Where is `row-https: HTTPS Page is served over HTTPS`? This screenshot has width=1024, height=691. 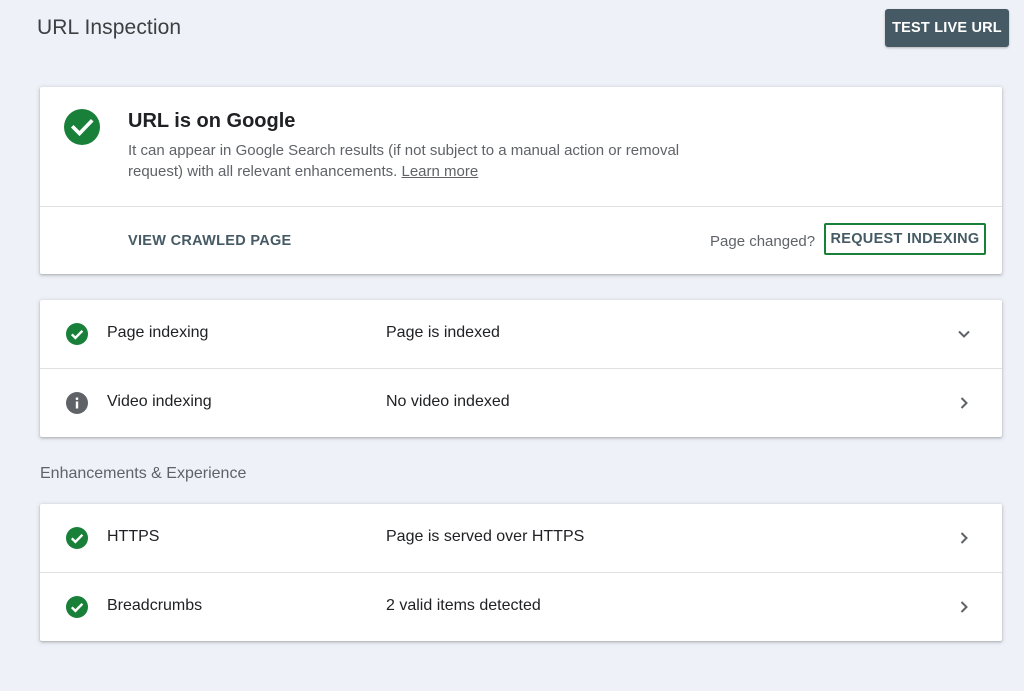 row-https: HTTPS Page is served over HTTPS is located at coordinates (521, 538).